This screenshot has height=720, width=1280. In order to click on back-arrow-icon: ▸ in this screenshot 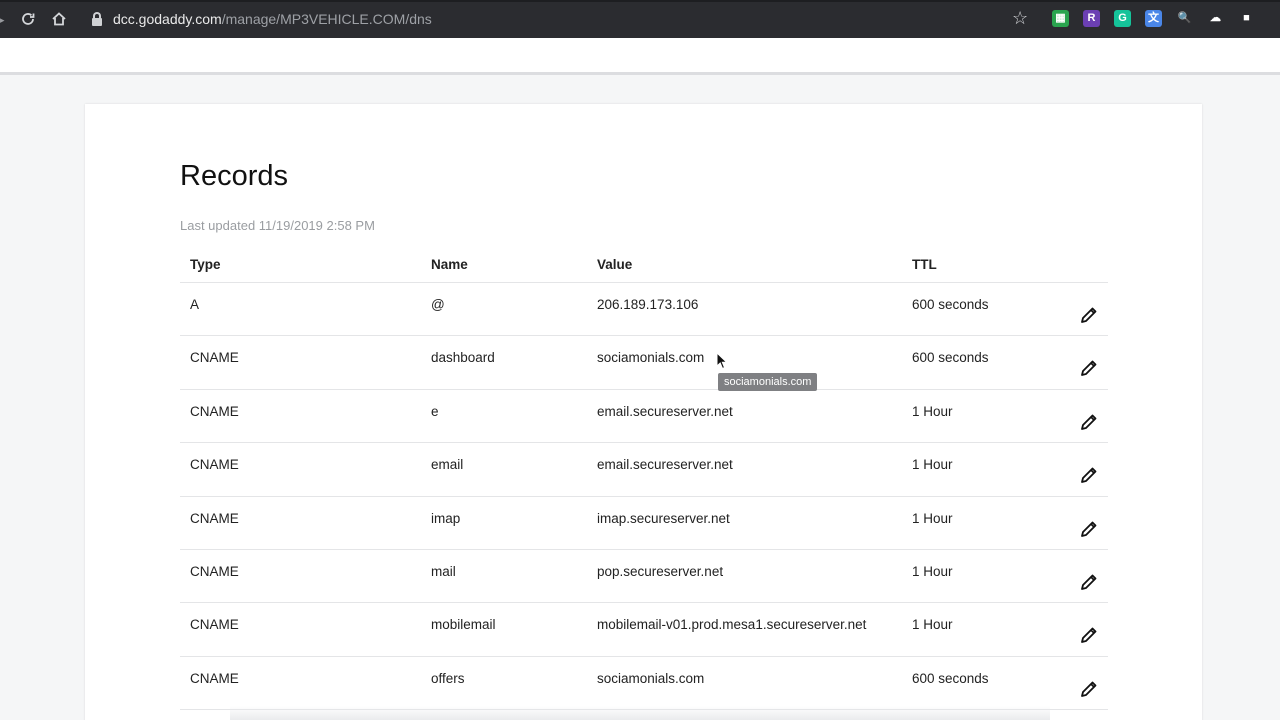, I will do `click(2, 20)`.